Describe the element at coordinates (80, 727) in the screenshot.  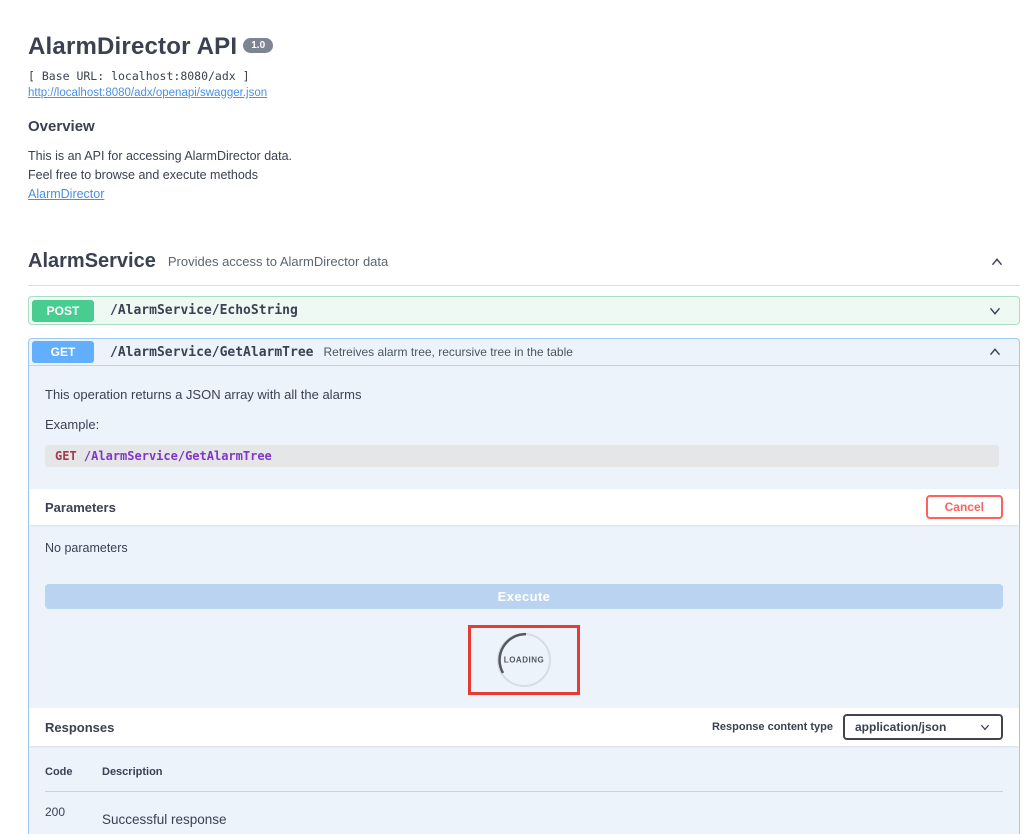
I see `responses-title: Responses` at that location.